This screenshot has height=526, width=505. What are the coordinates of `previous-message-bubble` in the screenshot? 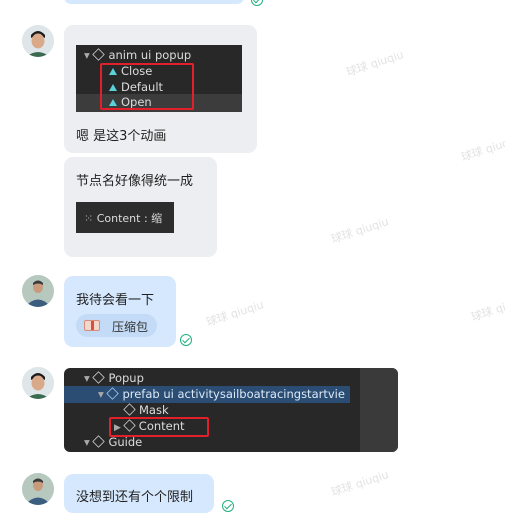 It's located at (154, 2).